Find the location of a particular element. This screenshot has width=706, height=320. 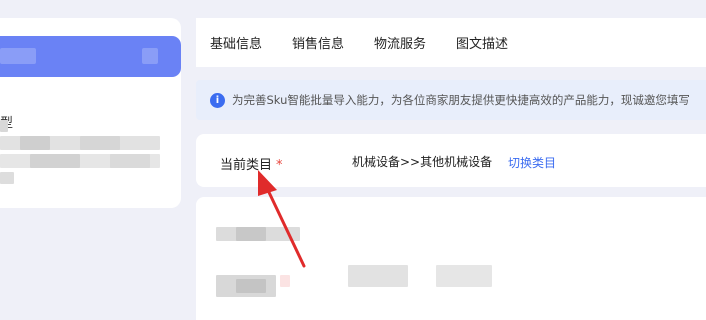

tab-basic-info: 基础信息 is located at coordinates (236, 42).